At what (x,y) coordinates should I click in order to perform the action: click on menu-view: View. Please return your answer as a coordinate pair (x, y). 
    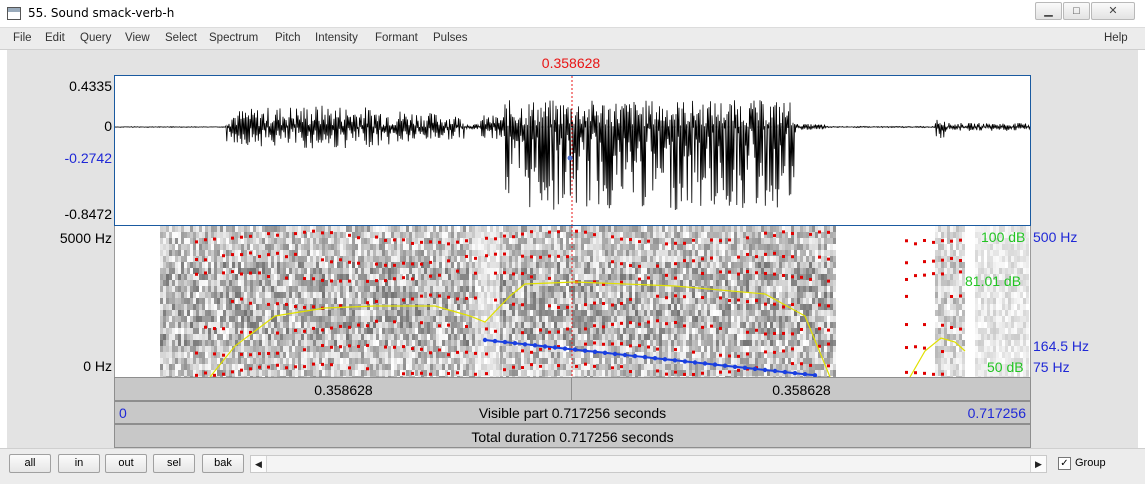
    Looking at the image, I should click on (137, 38).